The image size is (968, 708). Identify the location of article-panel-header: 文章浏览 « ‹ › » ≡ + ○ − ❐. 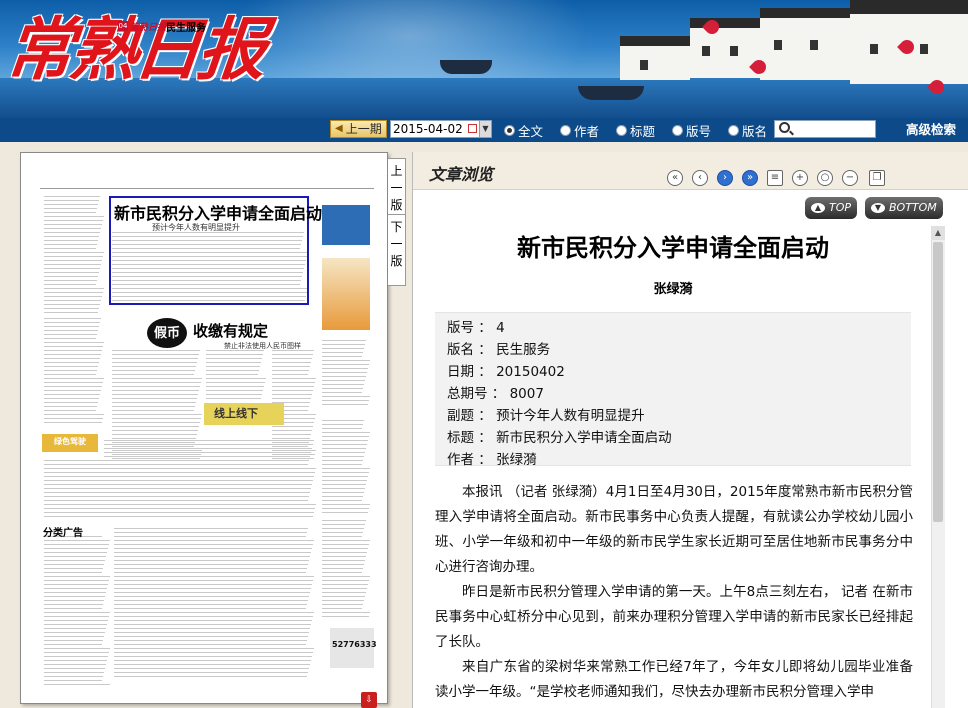
(690, 171).